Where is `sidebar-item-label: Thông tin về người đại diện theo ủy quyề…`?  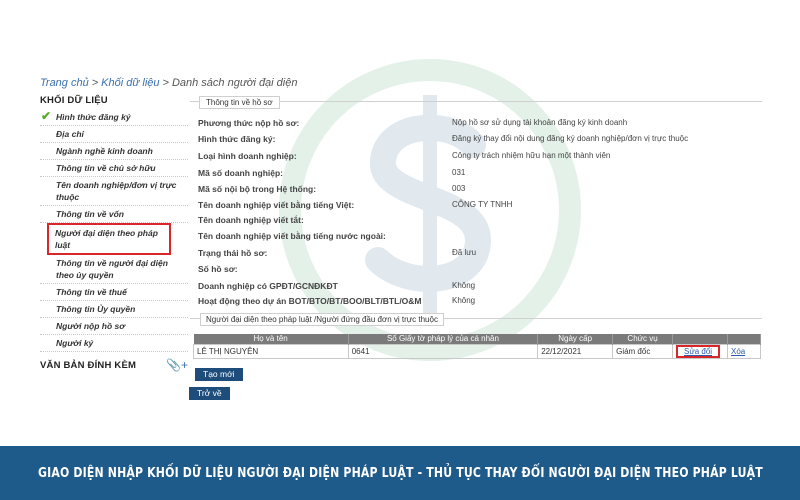
sidebar-item-label: Thông tin về người đại diện theo ủy quyề… is located at coordinates (112, 269).